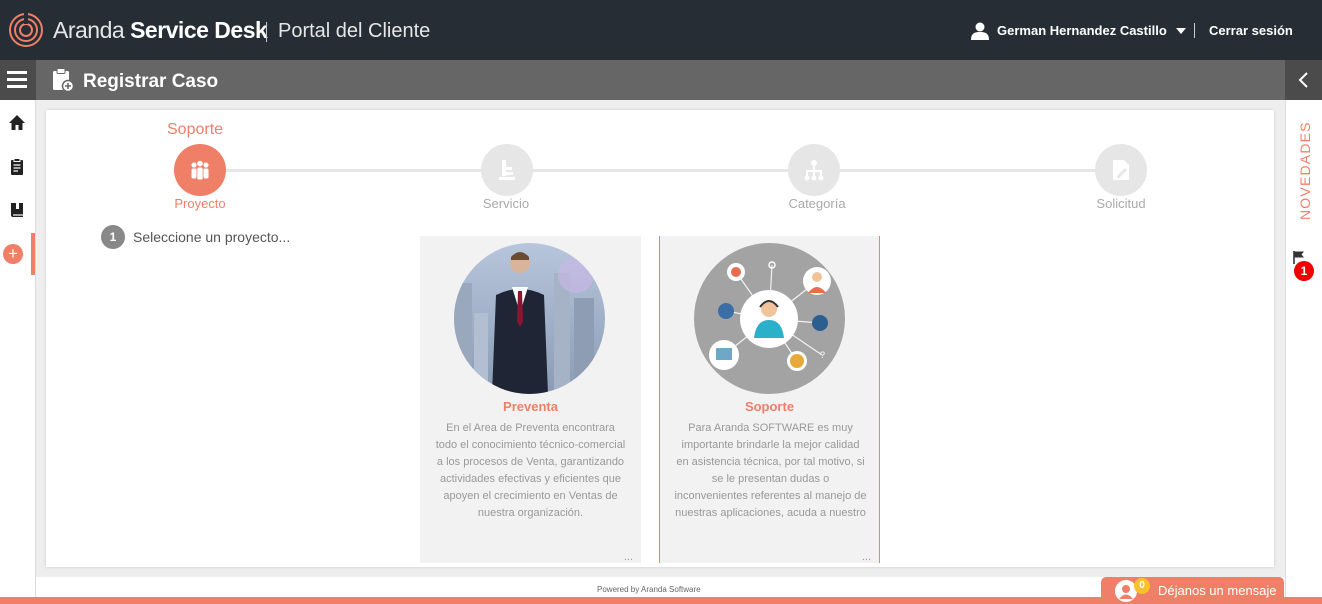 Image resolution: width=1322 pixels, height=604 pixels. I want to click on app-brand: Aranda Service Desk, so click(160, 30).